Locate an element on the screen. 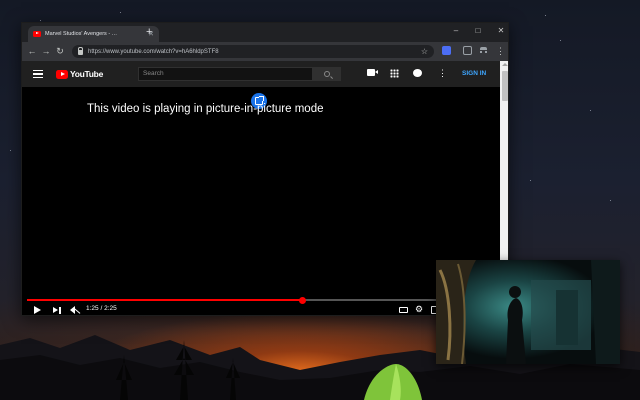  search-icon is located at coordinates (327, 73).